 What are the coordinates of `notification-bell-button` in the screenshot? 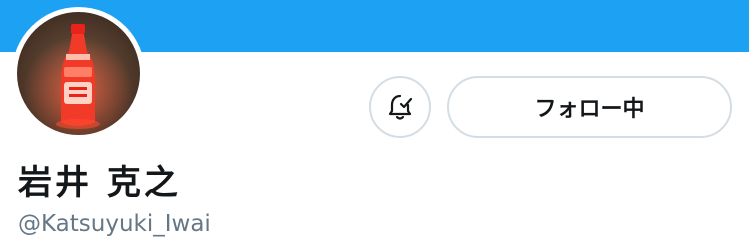 It's located at (400, 107).